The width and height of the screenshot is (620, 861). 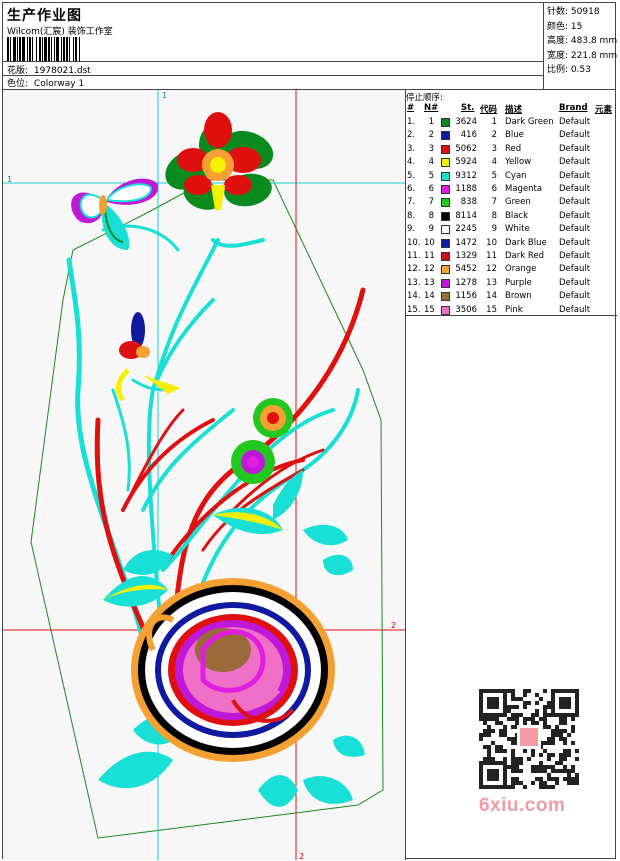 I want to click on row-description: Dark Red, so click(x=525, y=256).